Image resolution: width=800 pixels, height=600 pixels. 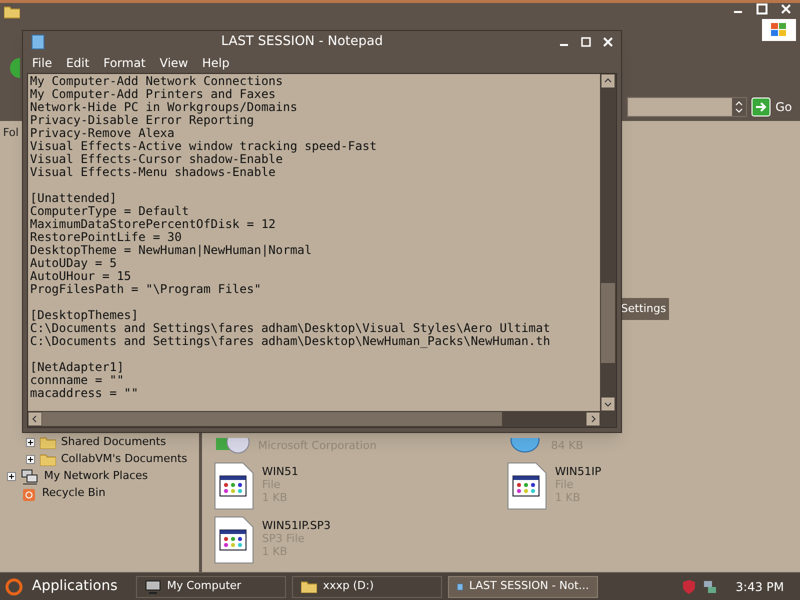 What do you see at coordinates (156, 159) in the screenshot?
I see `text-line: Visual Effects-Cursor shadow-Enable` at bounding box center [156, 159].